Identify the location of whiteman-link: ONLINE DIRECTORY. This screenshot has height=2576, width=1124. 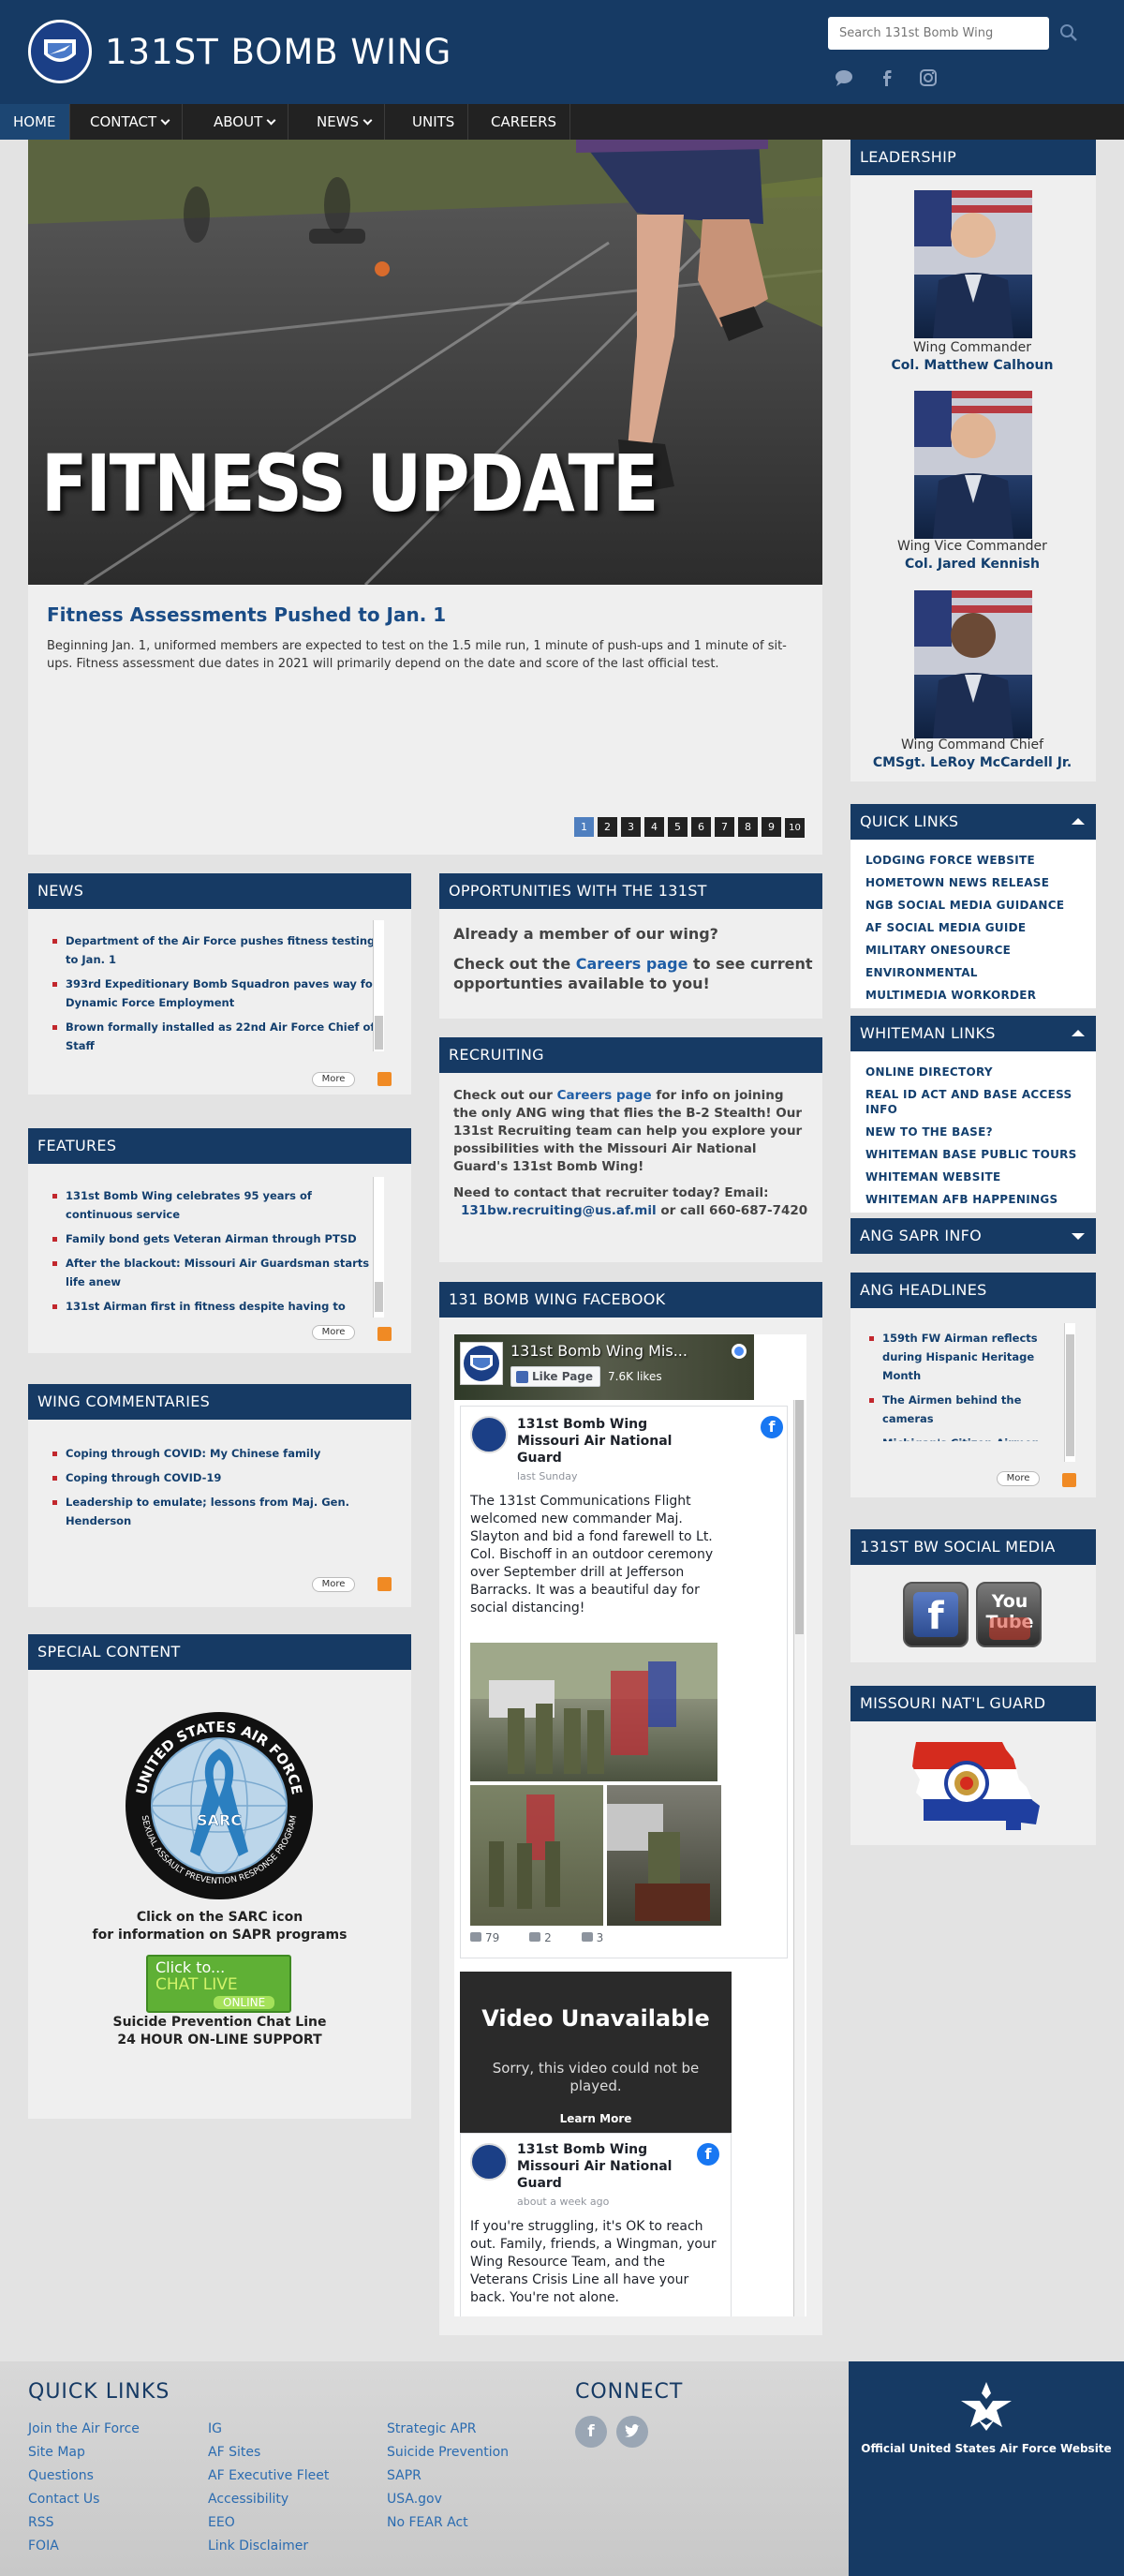
(980, 1072).